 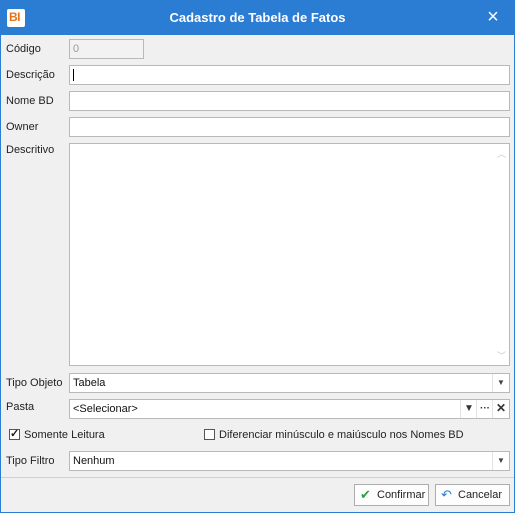 What do you see at coordinates (365, 494) in the screenshot?
I see `checkmark-icon: ✔` at bounding box center [365, 494].